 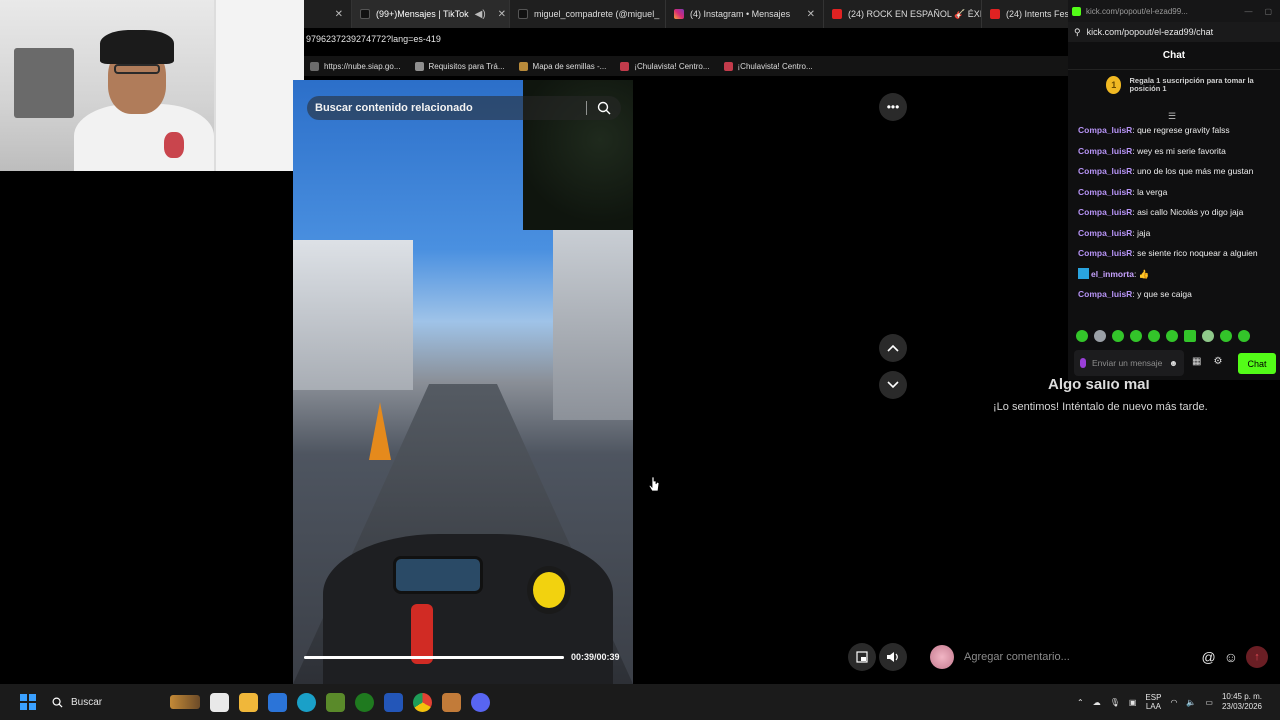 I want to click on task-view-icon, so click(x=219, y=702).